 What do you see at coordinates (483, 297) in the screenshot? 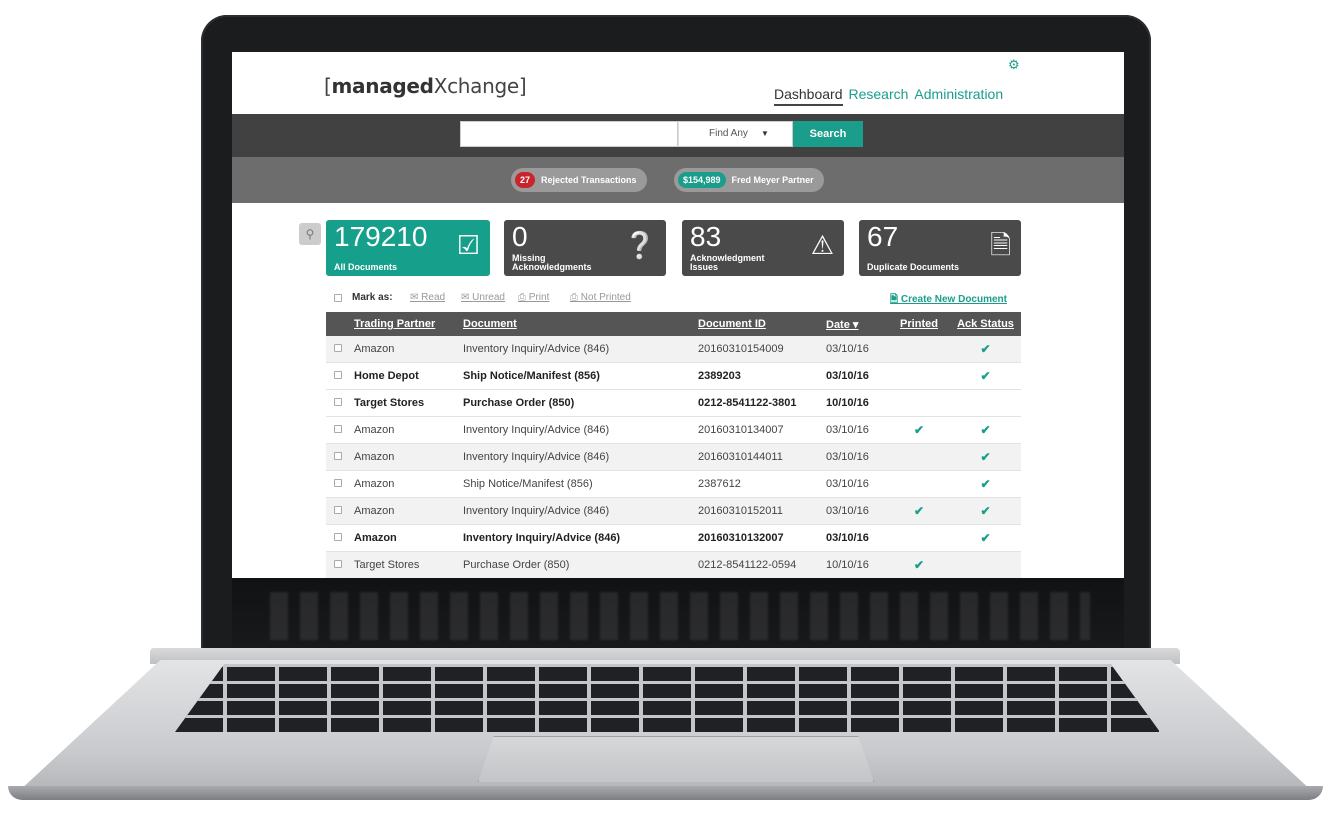
I see `mark-unread-link: ✉ Unread` at bounding box center [483, 297].